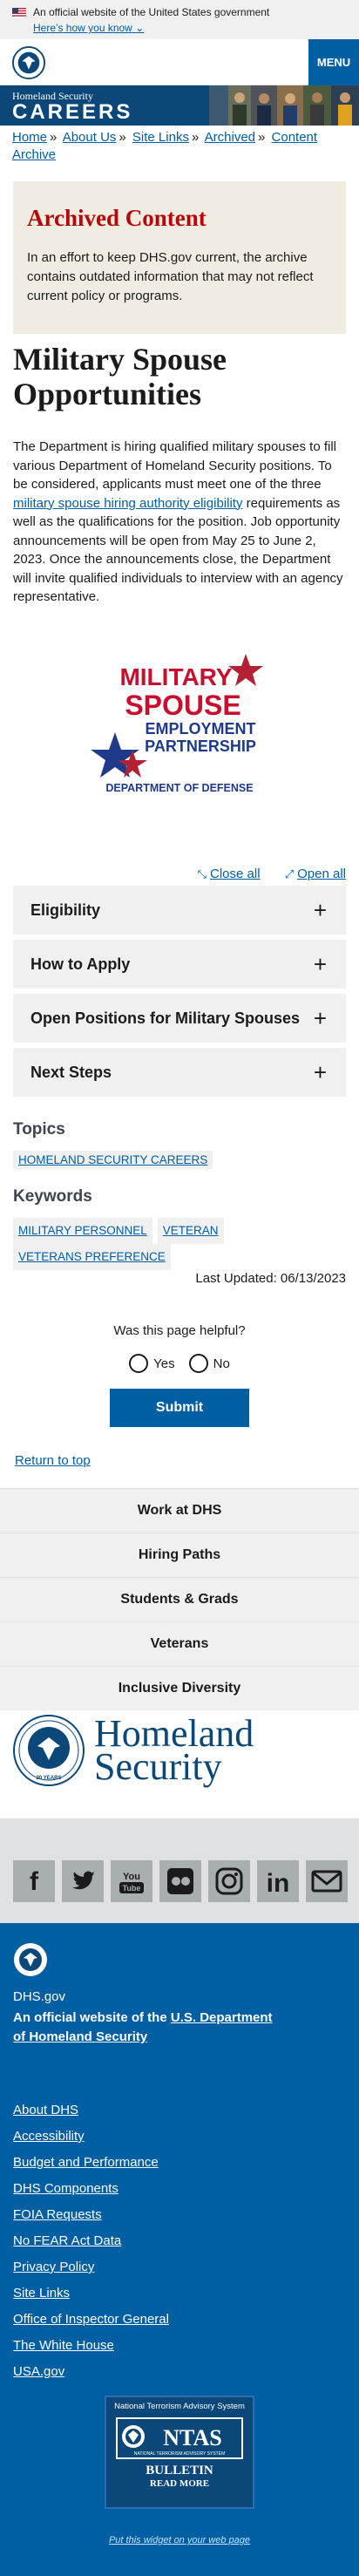  I want to click on tag-veterans-preference: VETERANS PREFERENCE, so click(92, 1257).